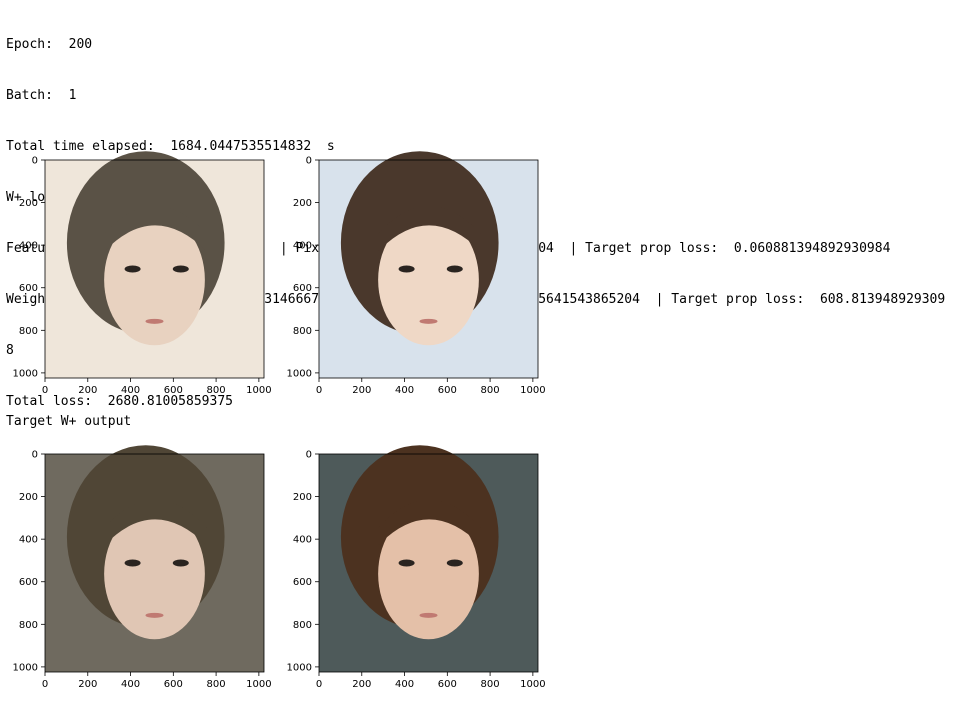  I want to click on section-title: Target W+ output, so click(69, 421).